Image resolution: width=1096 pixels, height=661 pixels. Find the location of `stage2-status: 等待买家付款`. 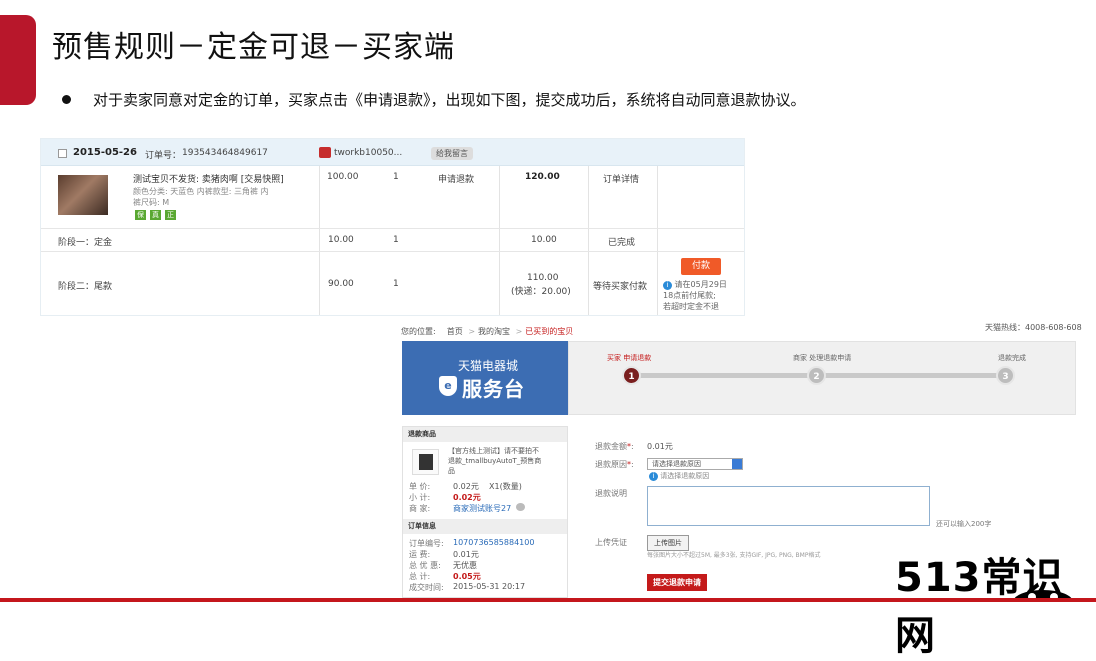

stage2-status: 等待买家付款 is located at coordinates (620, 287).